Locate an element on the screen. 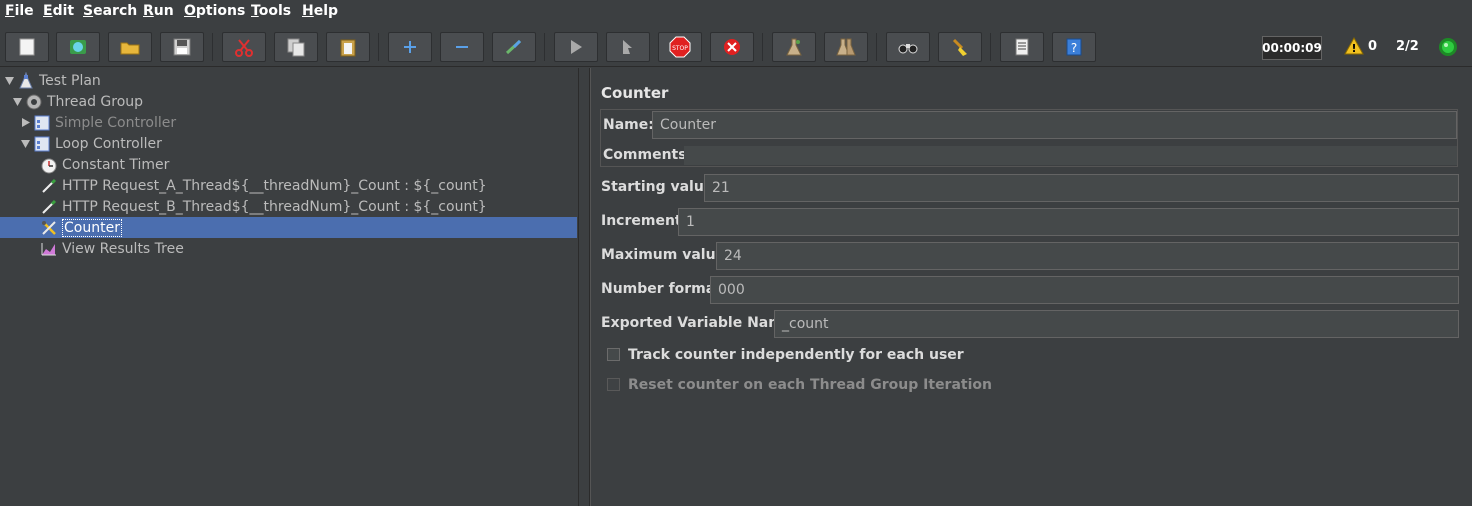  clear-icon is located at coordinates (794, 47).